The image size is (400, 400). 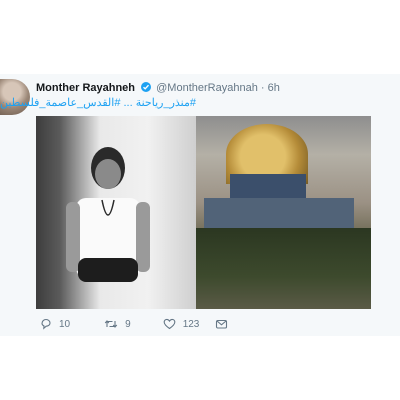 I want to click on trees, so click(x=283, y=268).